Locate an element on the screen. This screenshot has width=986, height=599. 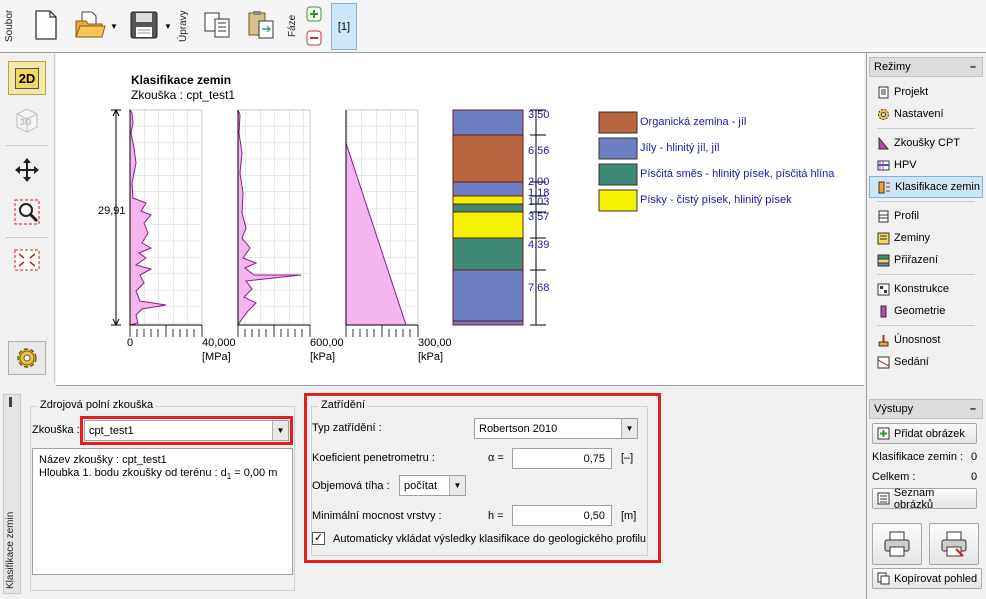
mode-item-profile: Profil is located at coordinates (926, 216).